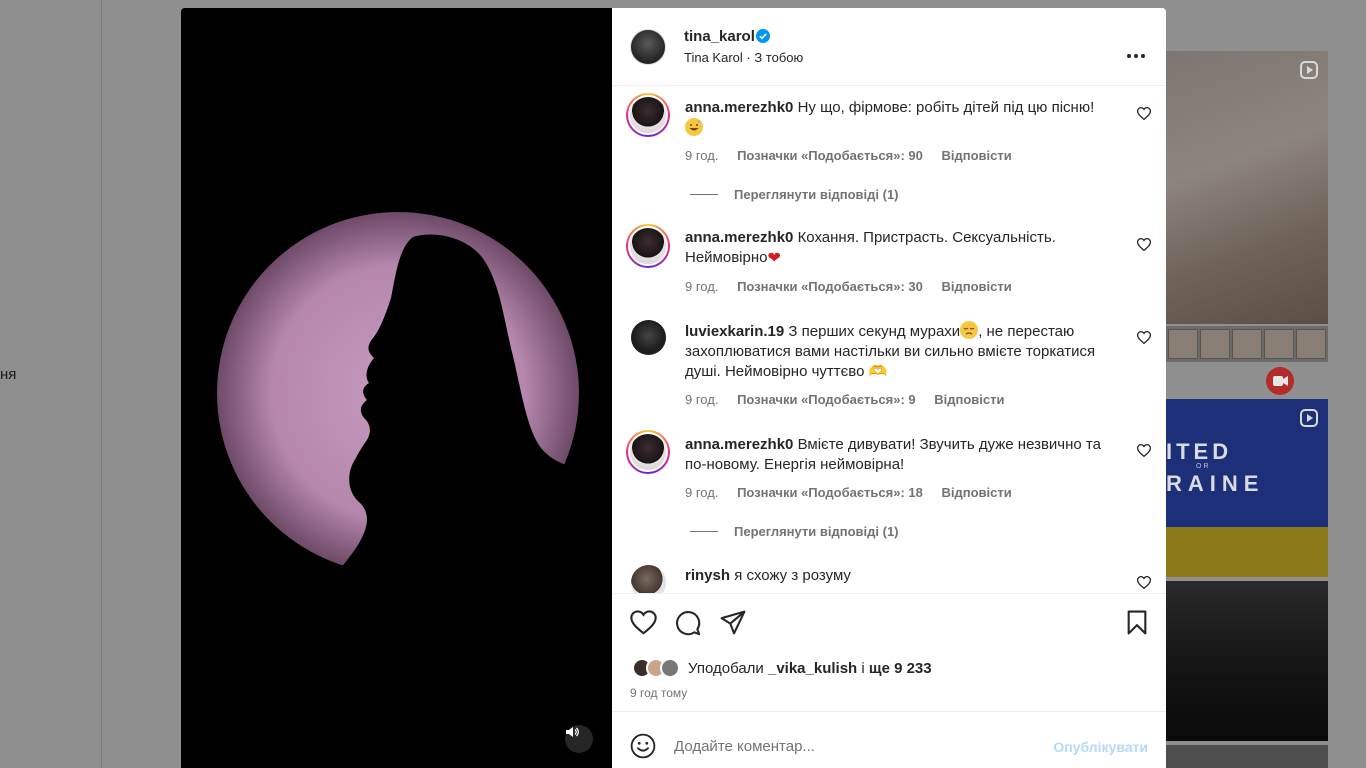 This screenshot has height=768, width=1366. Describe the element at coordinates (905, 576) in the screenshot. I see `comment-text: rinysh я схожу з розуму` at that location.